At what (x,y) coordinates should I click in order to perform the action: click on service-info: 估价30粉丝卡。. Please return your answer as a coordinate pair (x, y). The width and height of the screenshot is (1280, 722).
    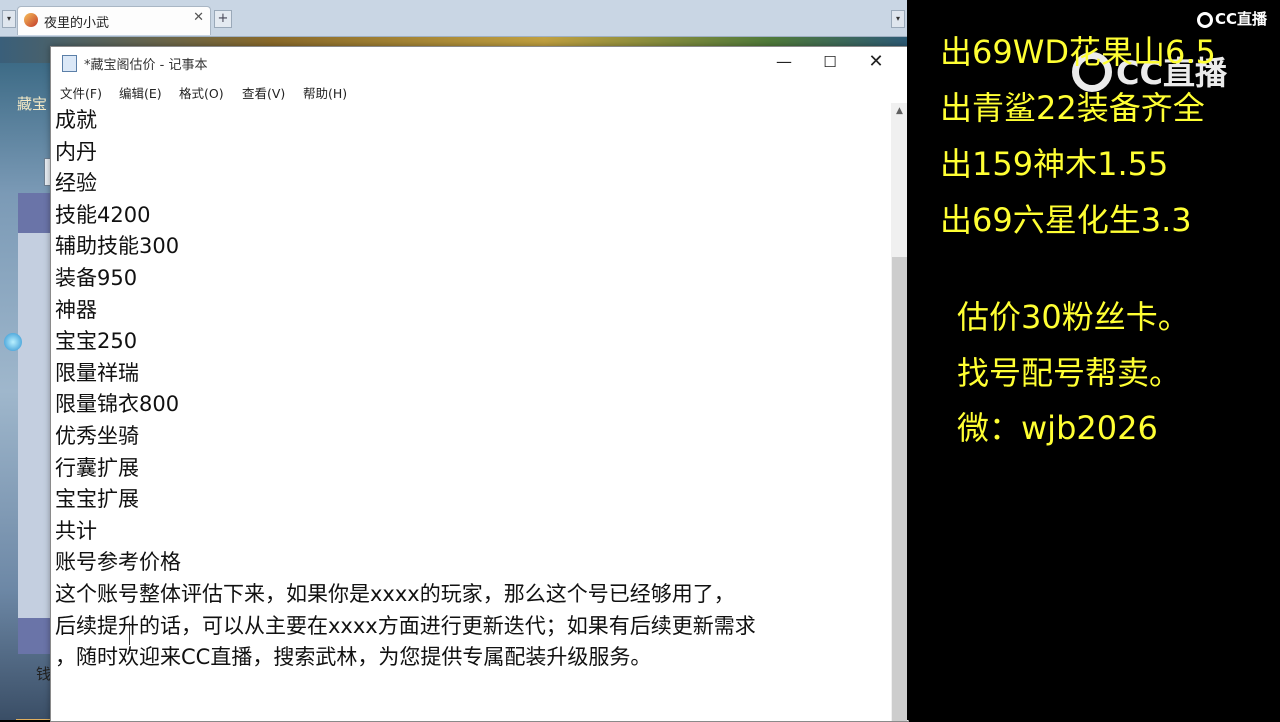
    Looking at the image, I should click on (1073, 317).